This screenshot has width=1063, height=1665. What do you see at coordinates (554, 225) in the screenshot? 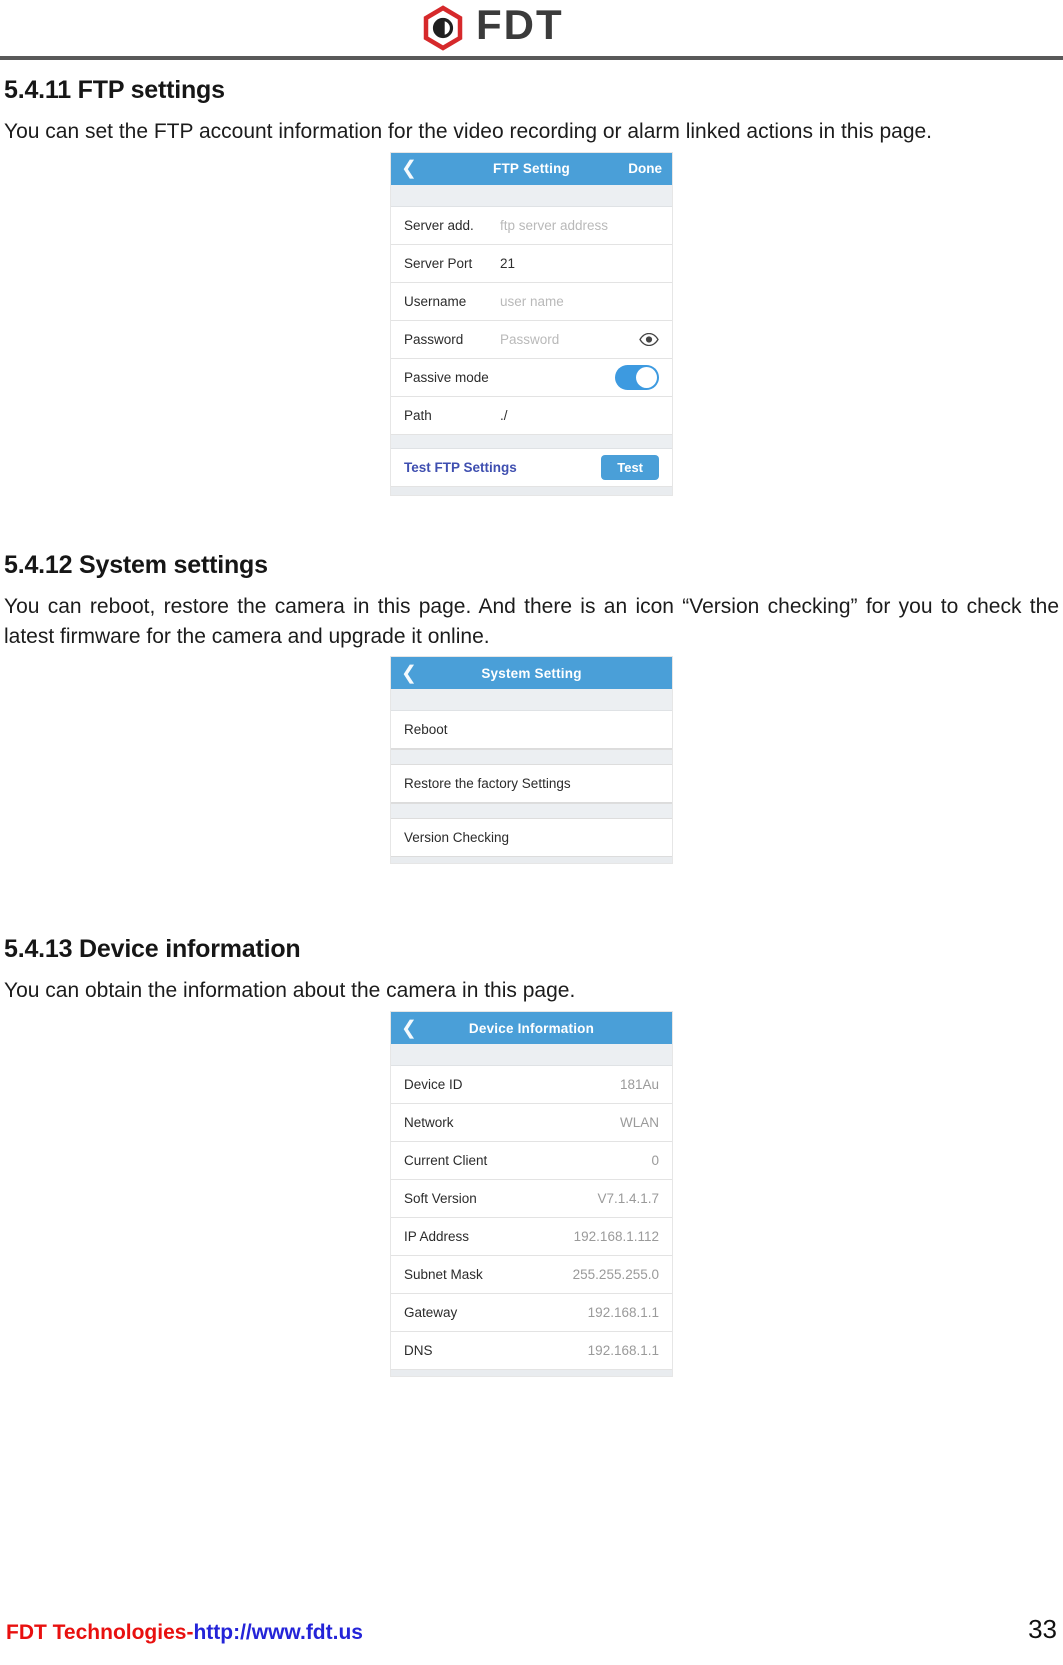
I see `server-address-input: ftp server address` at bounding box center [554, 225].